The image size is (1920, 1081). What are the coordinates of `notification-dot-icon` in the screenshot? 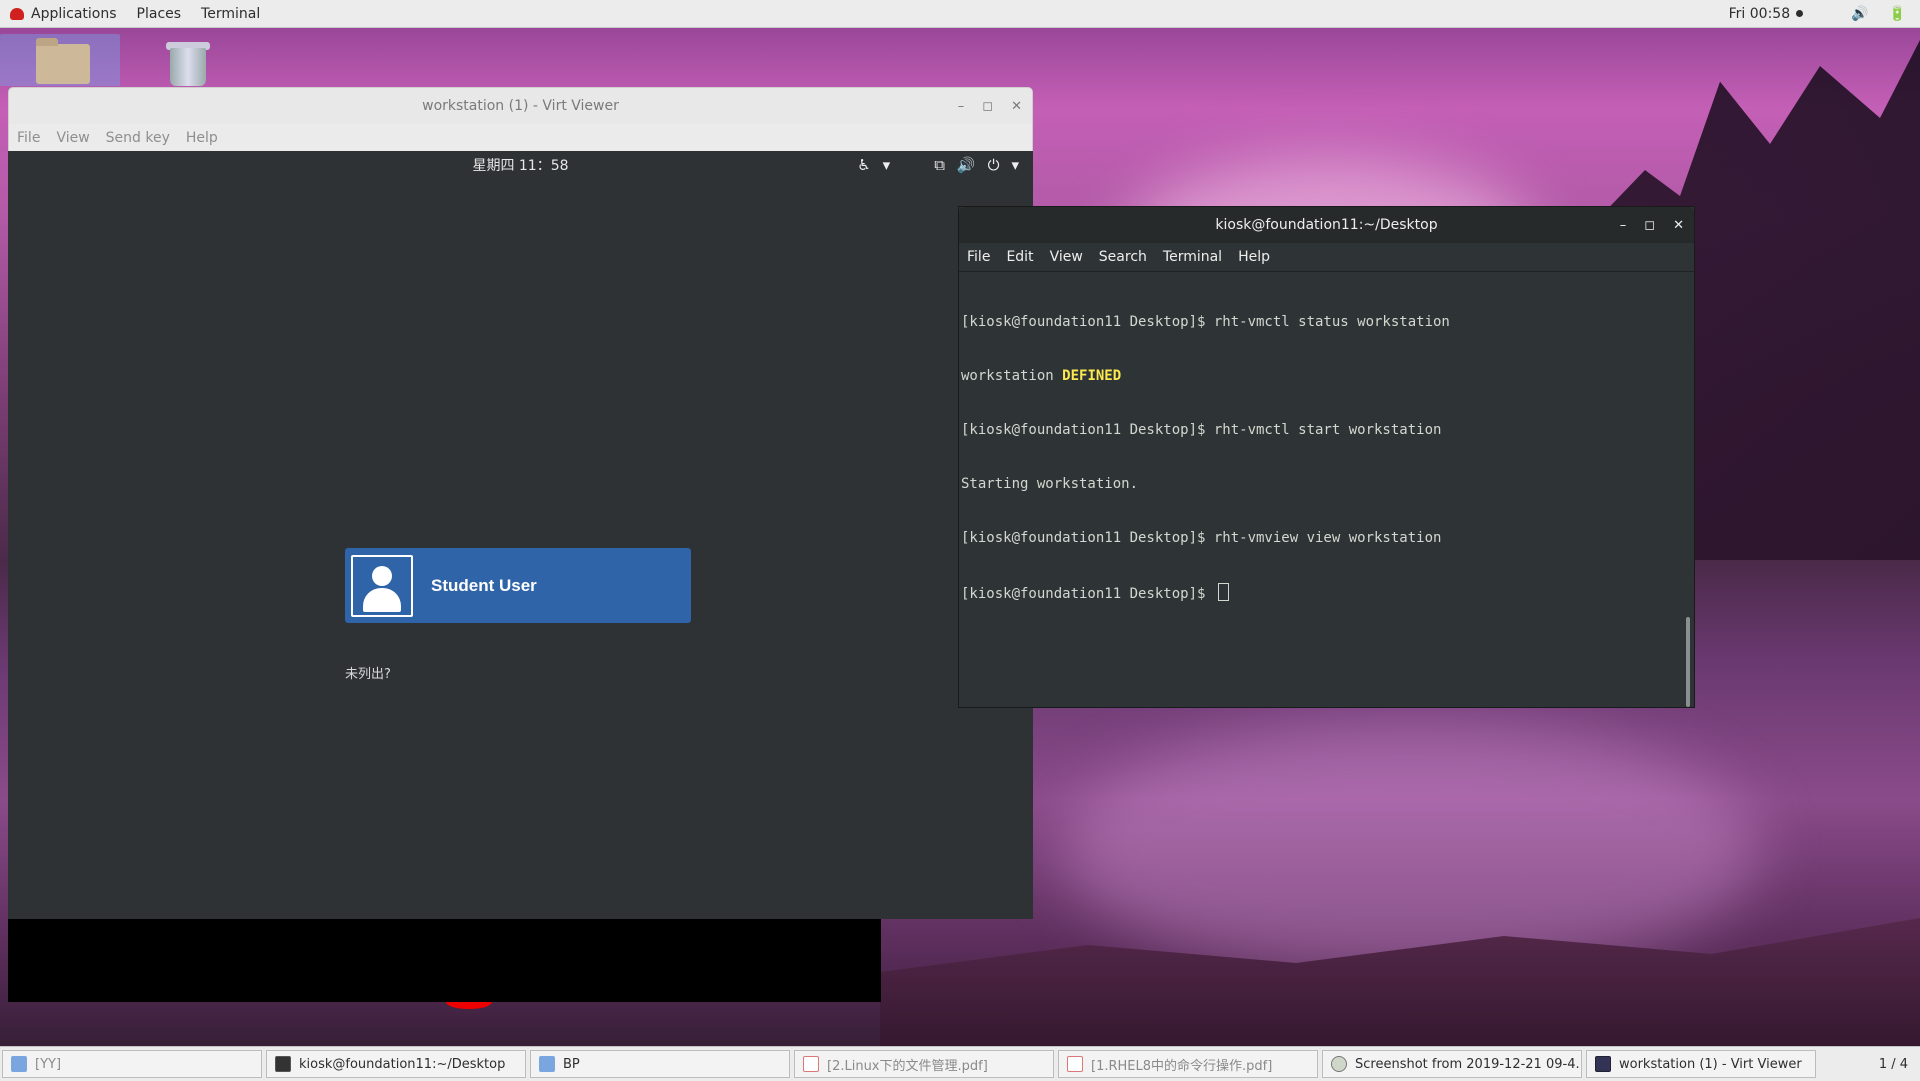 It's located at (1800, 13).